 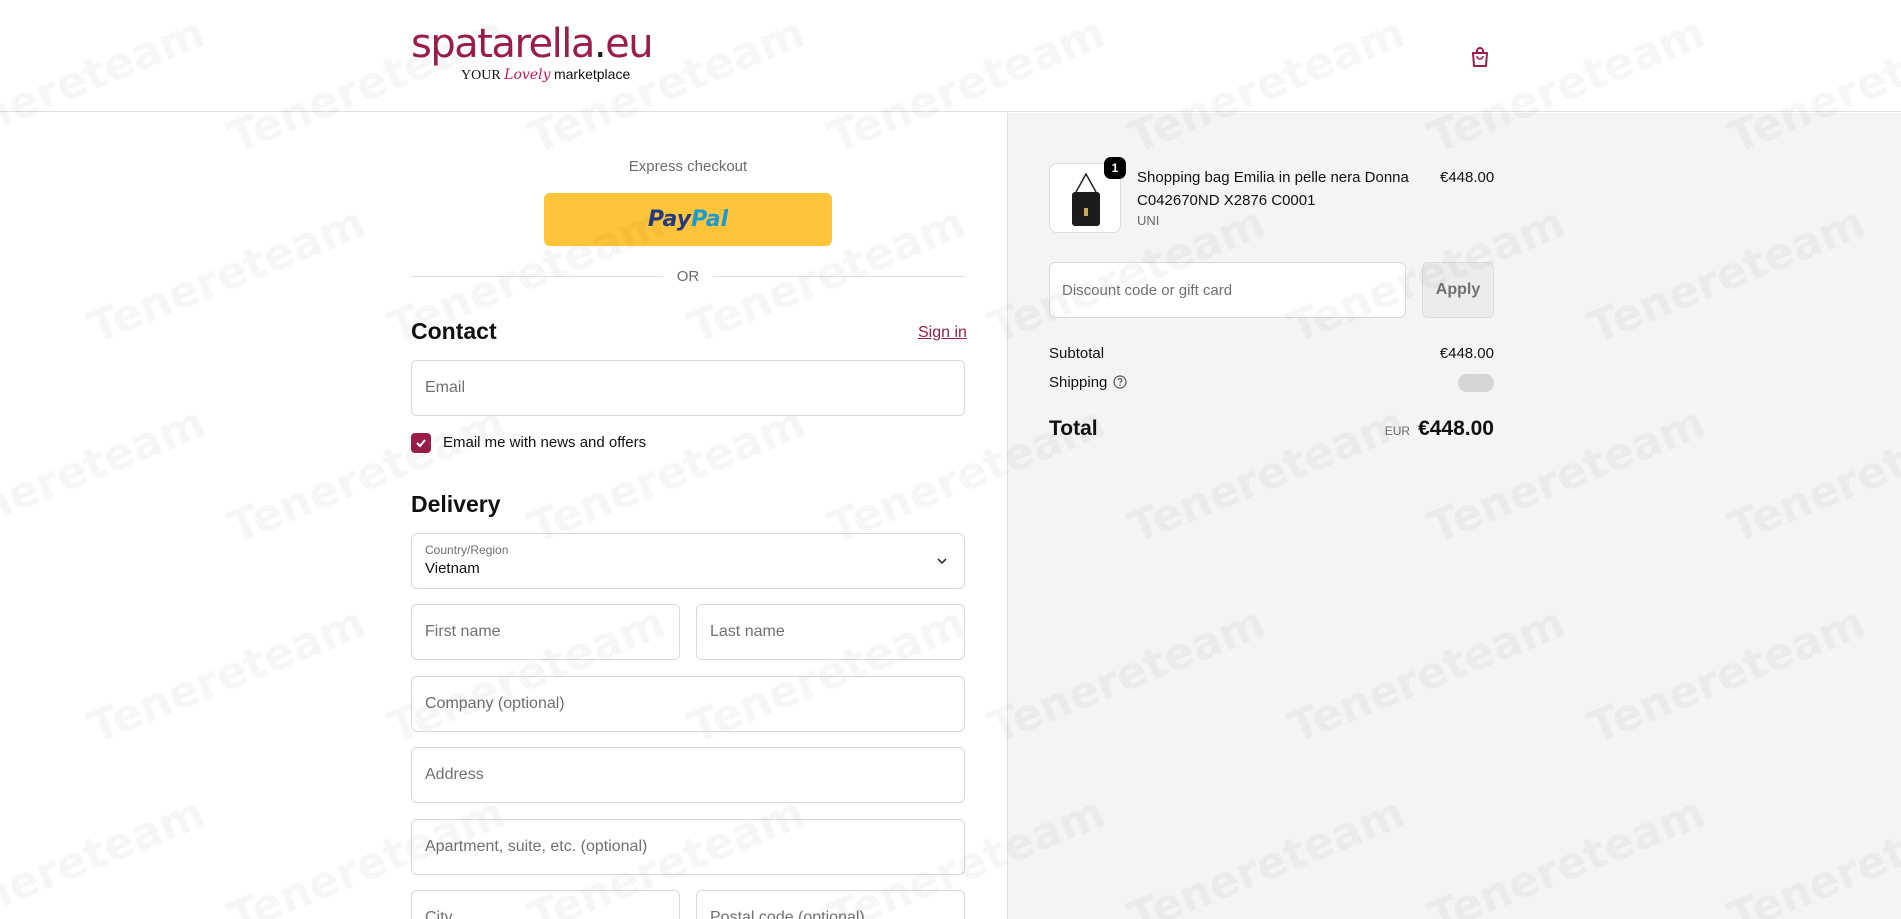 I want to click on checkmark-icon, so click(x=421, y=443).